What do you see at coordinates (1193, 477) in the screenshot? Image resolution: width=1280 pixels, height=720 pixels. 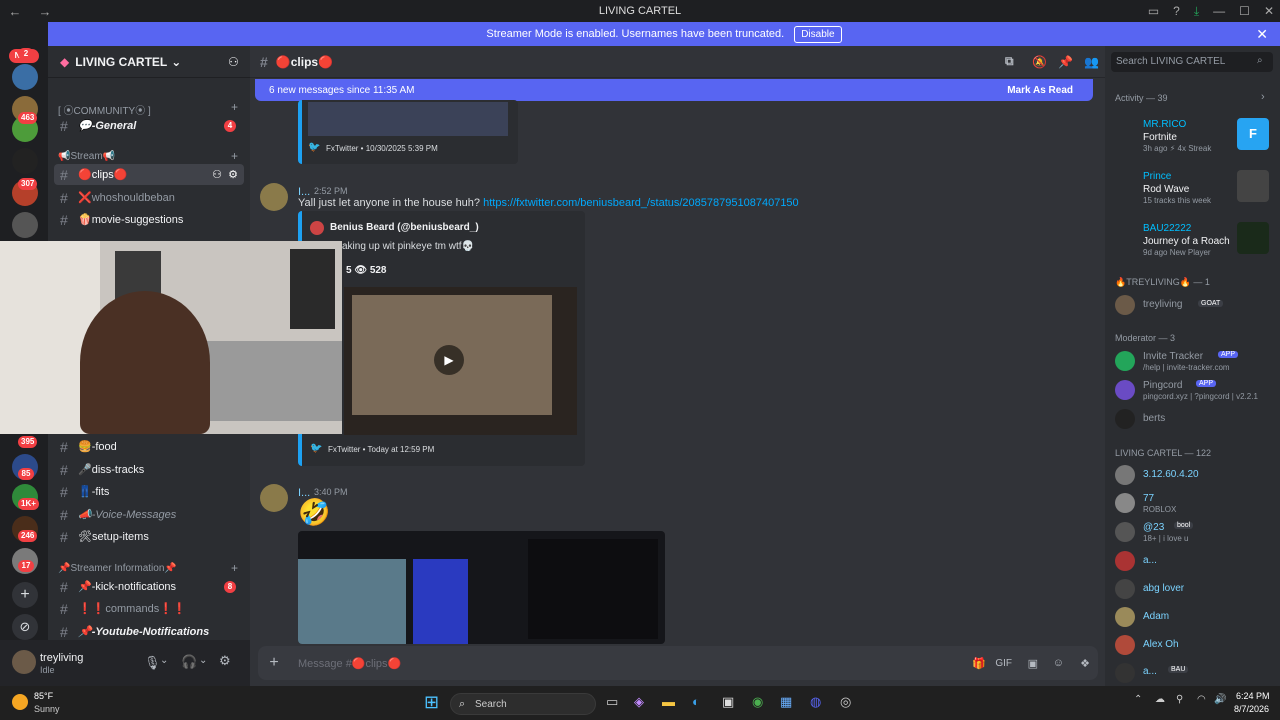 I see `member-row: 3.12.60.4.20` at bounding box center [1193, 477].